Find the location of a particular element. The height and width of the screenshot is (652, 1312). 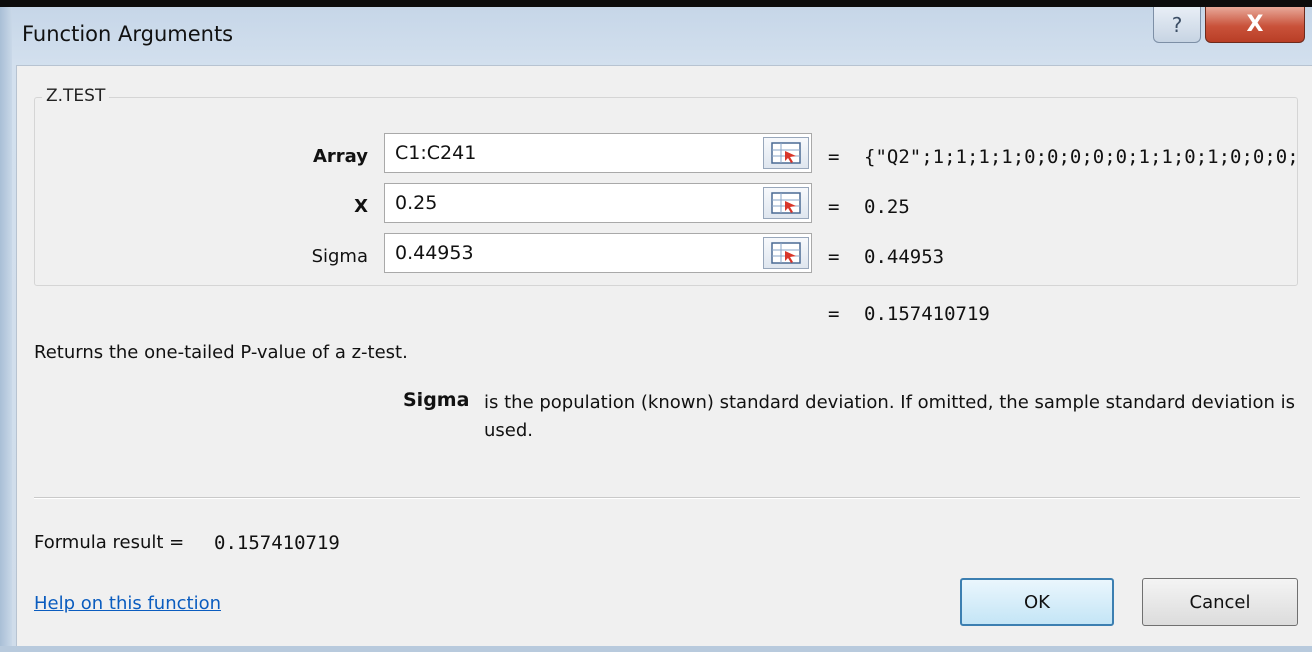

arg-result-array: {"Q2";1;1;1;1;0;0;0;0;0;1;1;0;1;0;0;0; is located at coordinates (1081, 157).